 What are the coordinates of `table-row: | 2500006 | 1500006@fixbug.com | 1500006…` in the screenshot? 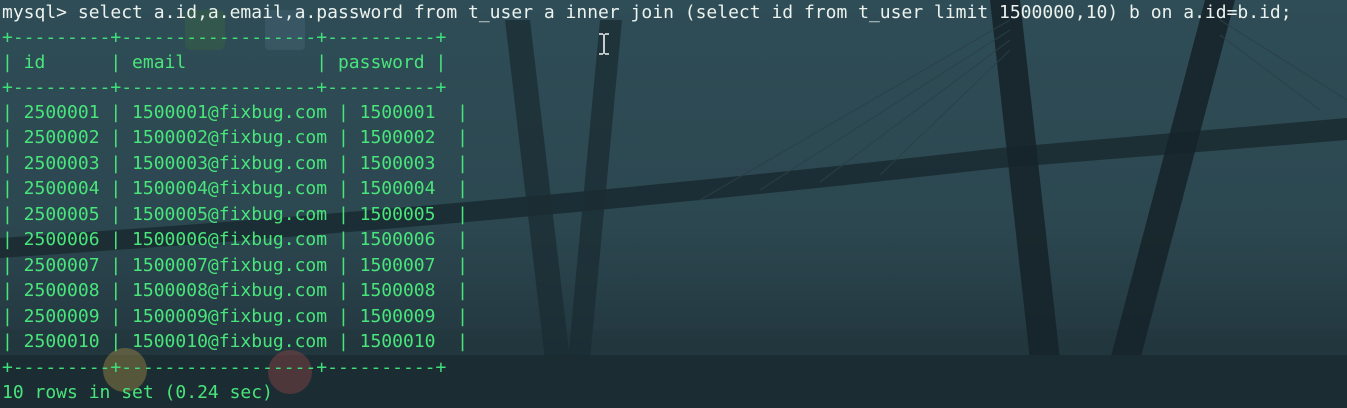 It's located at (235, 239).